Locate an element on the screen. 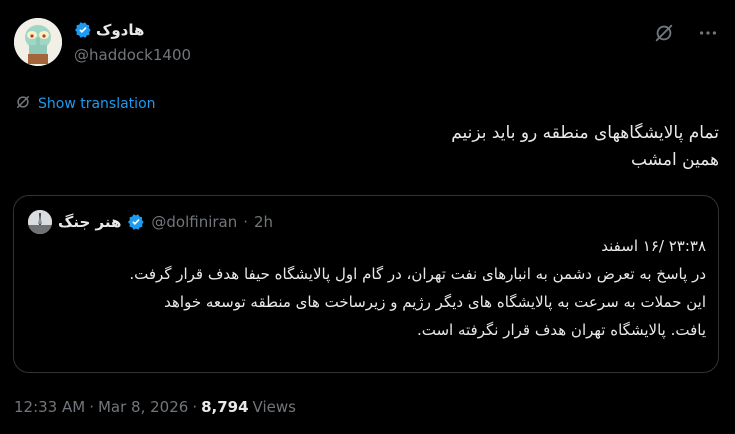  show-translation-link: Show translation is located at coordinates (85, 104).